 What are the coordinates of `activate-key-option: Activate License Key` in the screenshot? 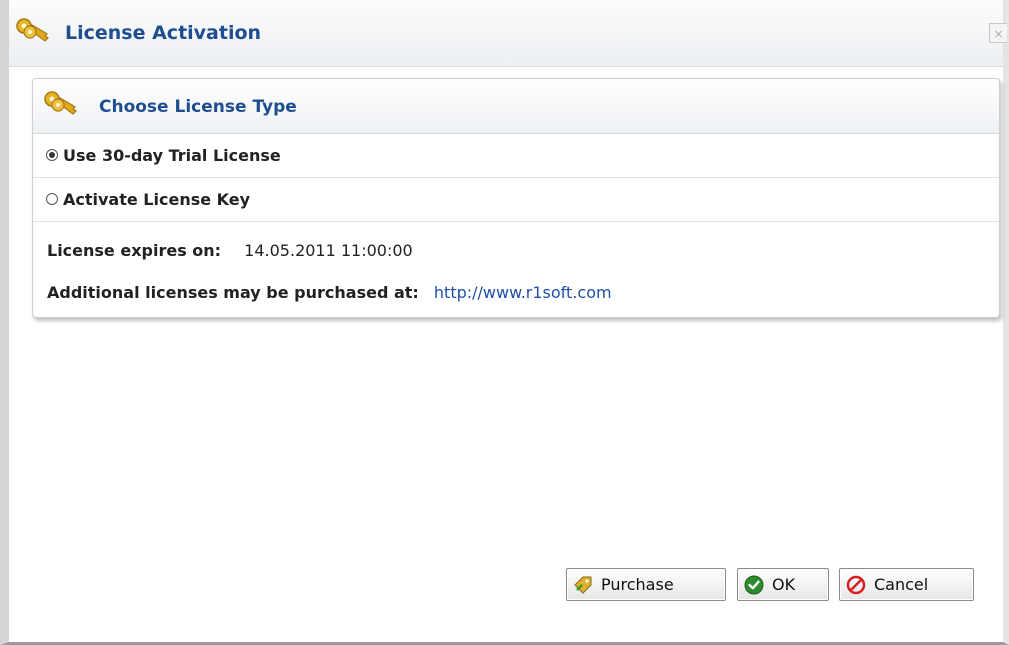 It's located at (516, 200).